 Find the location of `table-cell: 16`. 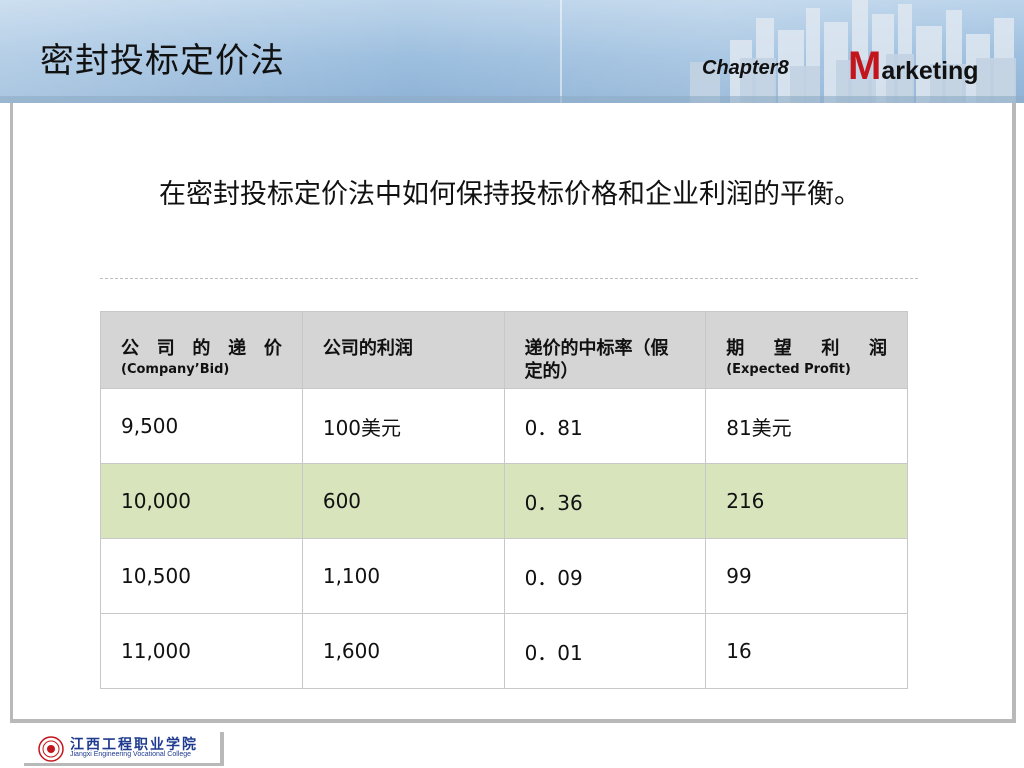

table-cell: 16 is located at coordinates (806, 651).